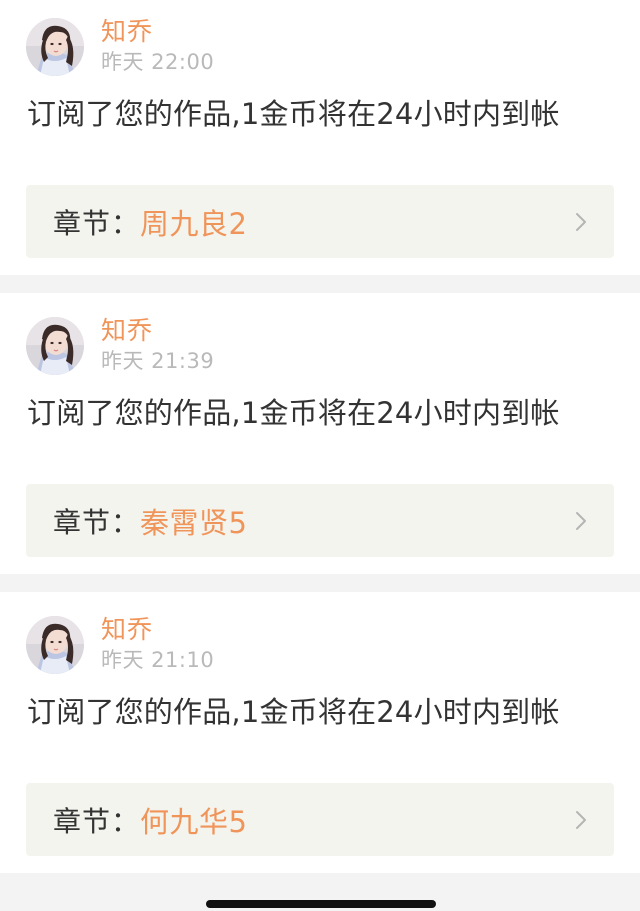 The width and height of the screenshot is (640, 911). I want to click on user-meta: 知乔 昨天 22:00, so click(157, 46).